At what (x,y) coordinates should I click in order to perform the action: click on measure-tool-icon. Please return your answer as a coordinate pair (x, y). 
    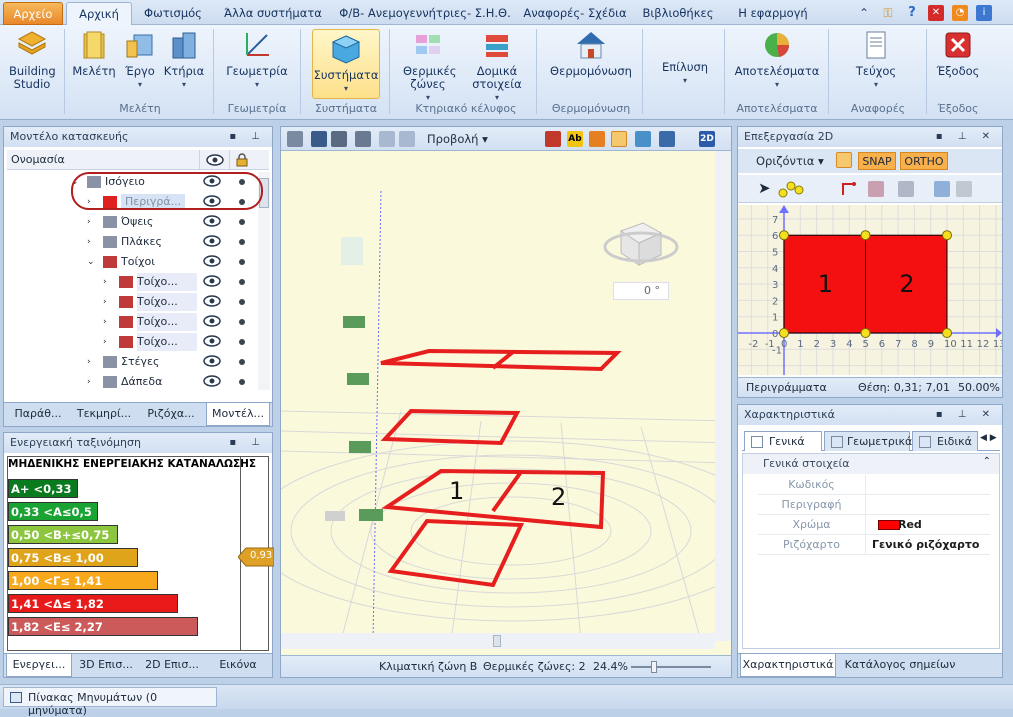
    Looking at the image, I should click on (942, 189).